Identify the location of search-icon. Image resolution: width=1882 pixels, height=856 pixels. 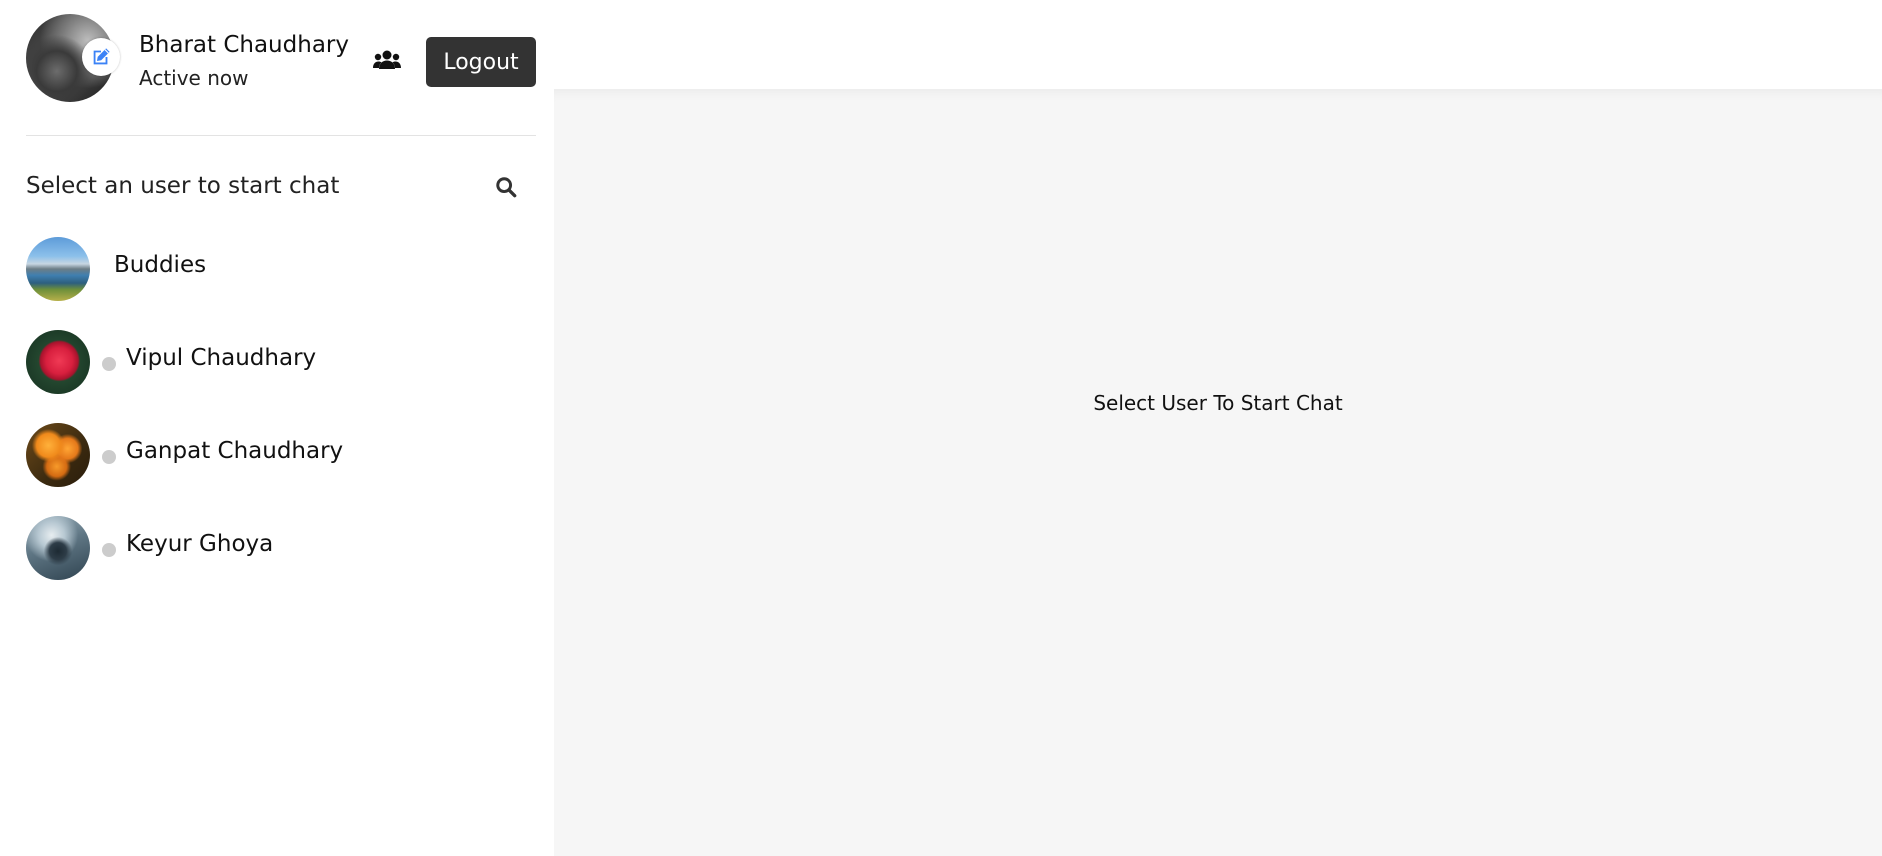
(506, 187).